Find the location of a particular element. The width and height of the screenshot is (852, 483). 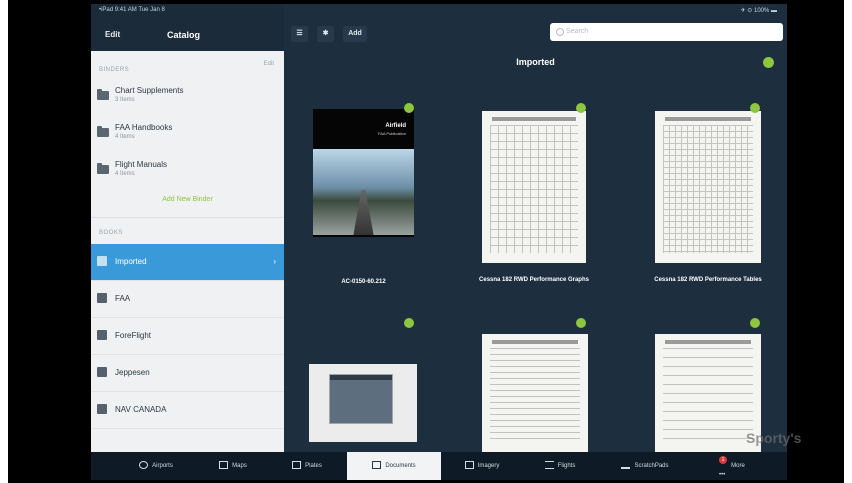

gear-icon: ✱ is located at coordinates (325, 33).